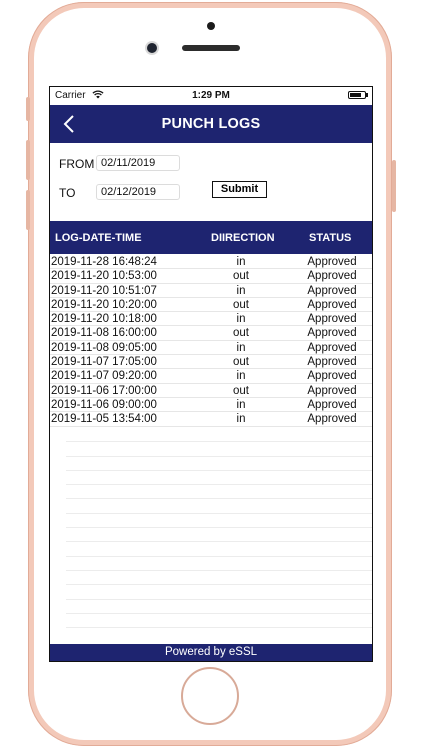  I want to click on volume-up-button, so click(28, 160).